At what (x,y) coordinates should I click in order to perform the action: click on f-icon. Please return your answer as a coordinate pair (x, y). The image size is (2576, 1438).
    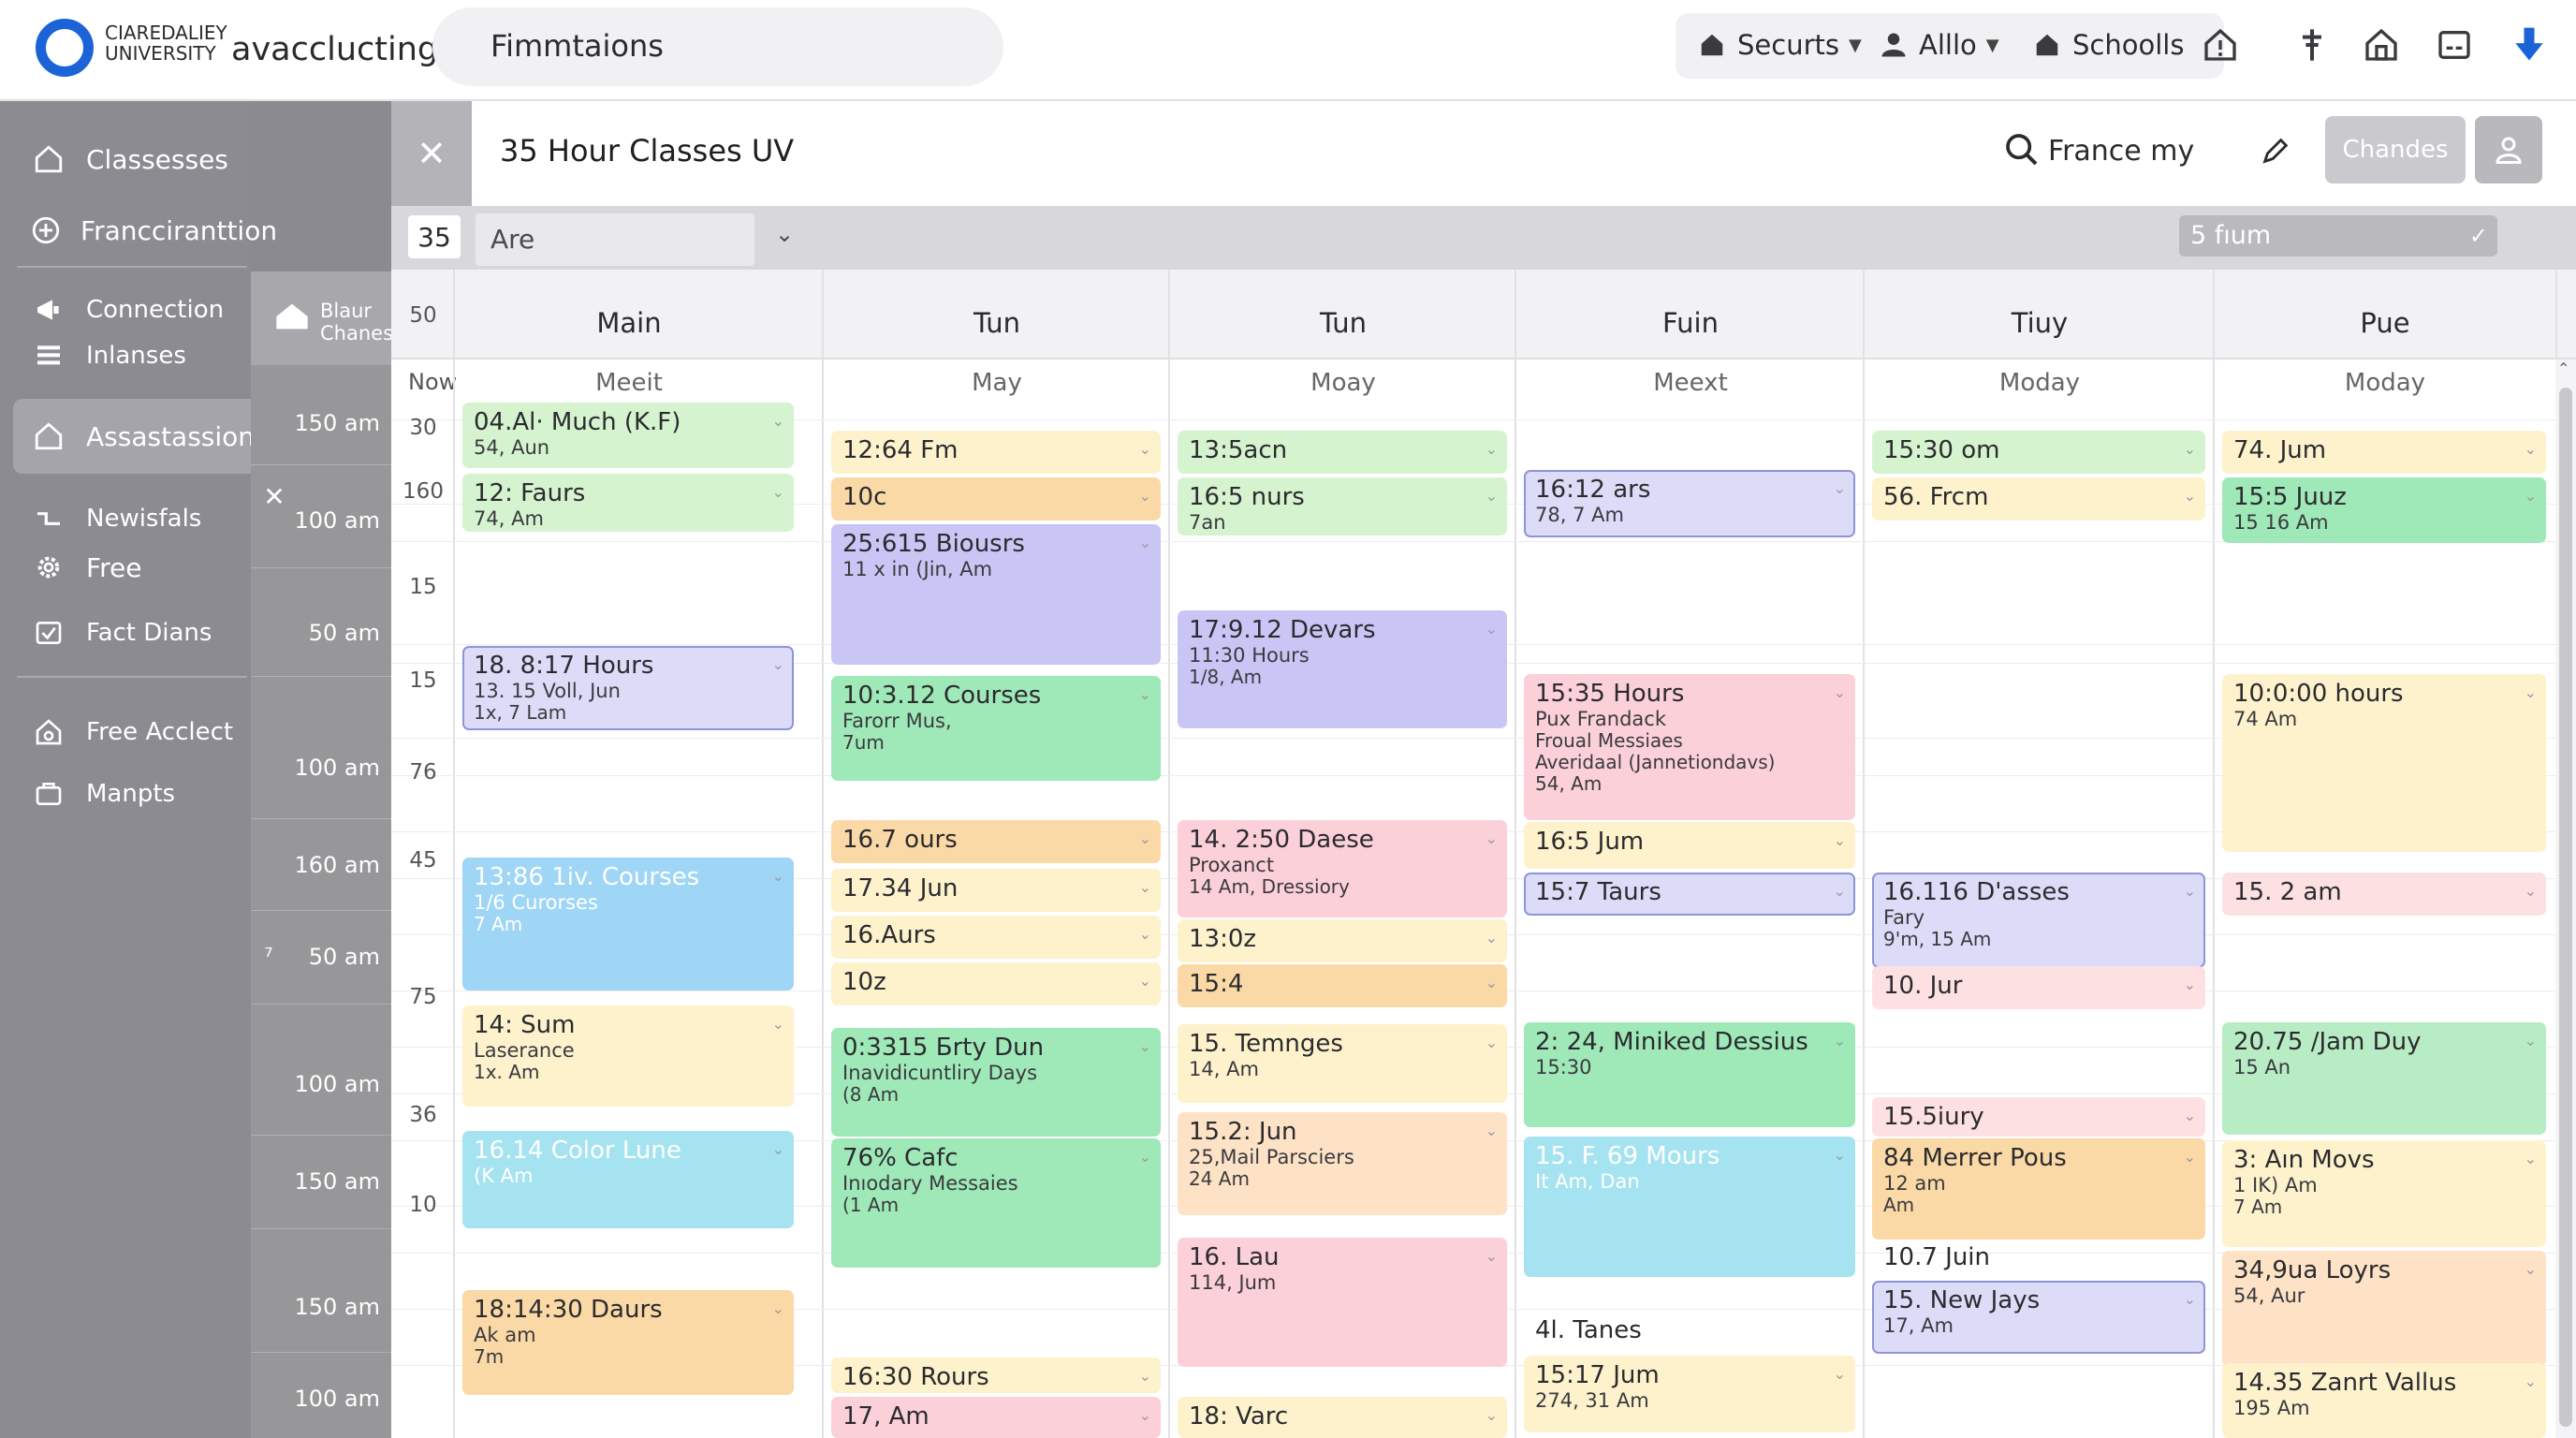
    Looking at the image, I should click on (2312, 45).